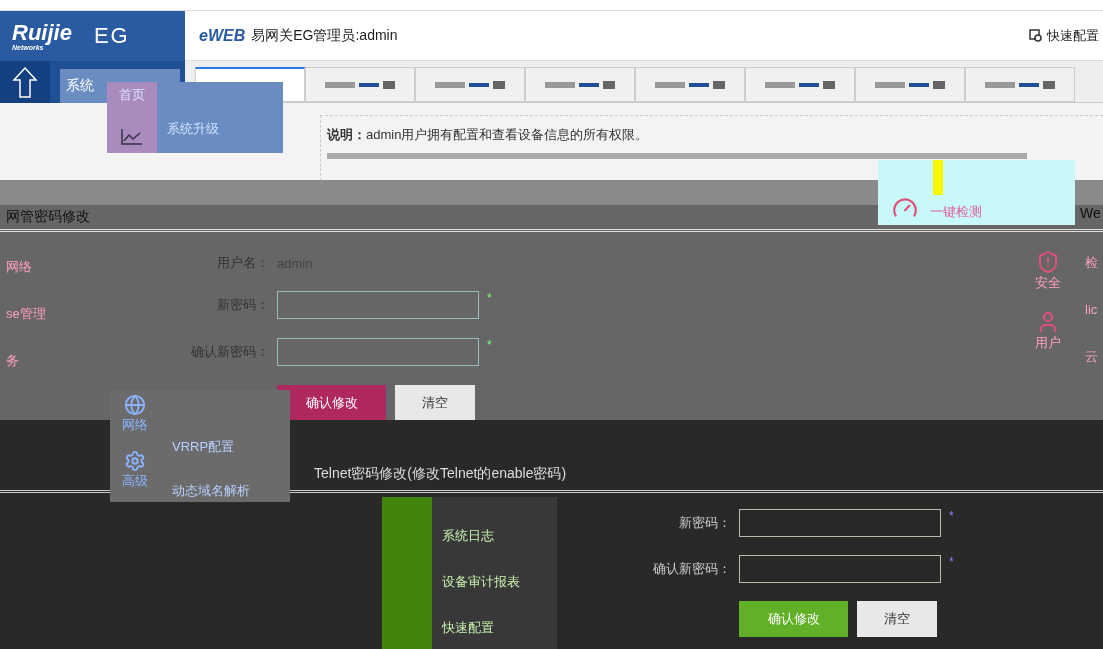  Describe the element at coordinates (488, 135) in the screenshot. I see `notice-text: 说明：admin用户拥有配置和查看设备信息的所有权限。` at that location.